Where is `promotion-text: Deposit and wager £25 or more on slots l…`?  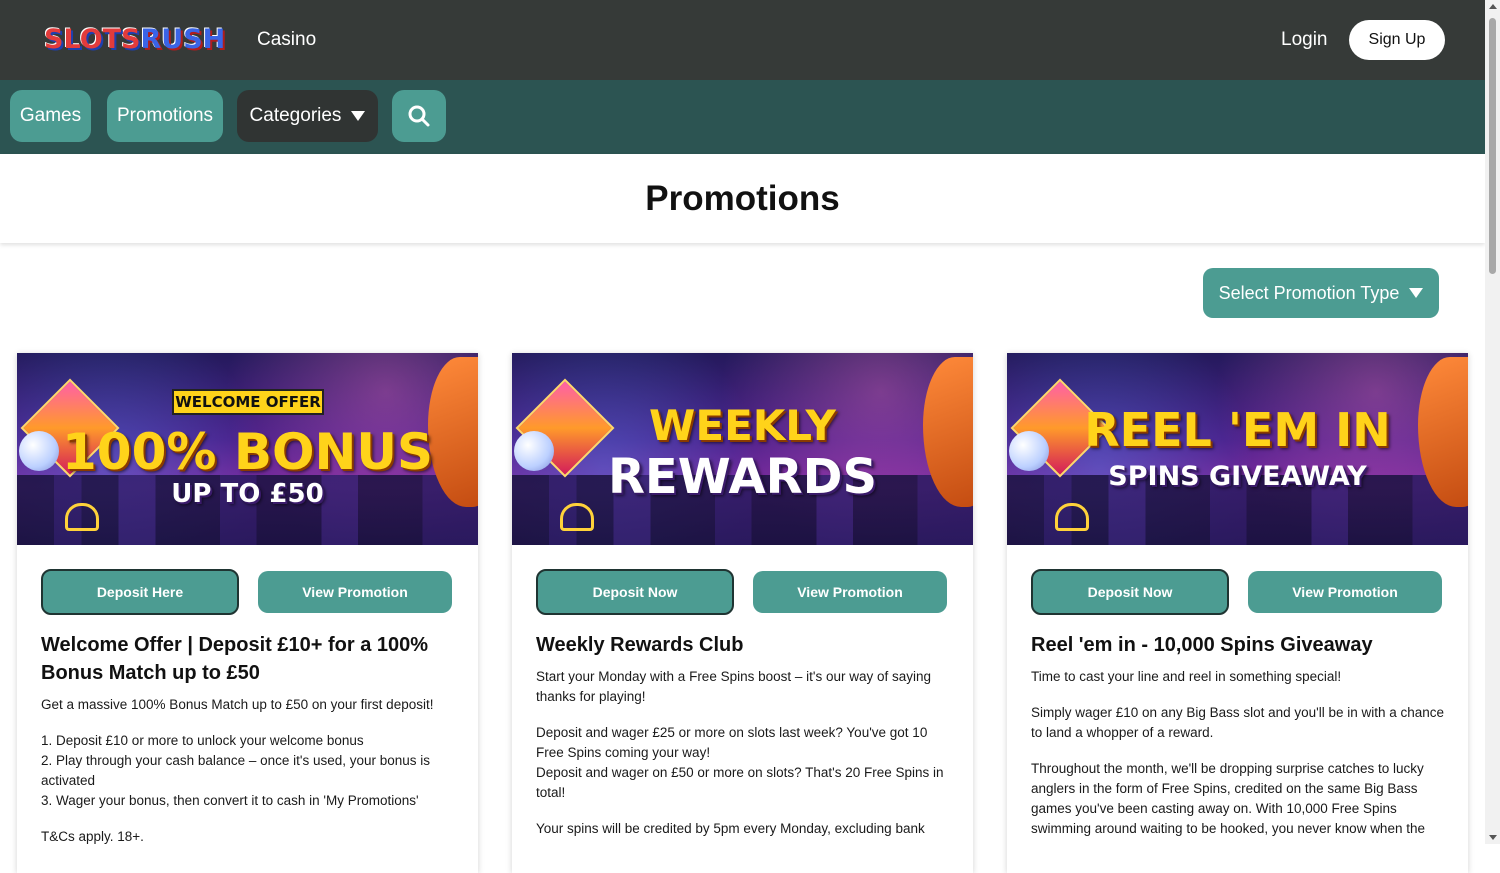
promotion-text: Deposit and wager £25 or more on slots l… is located at coordinates (732, 742).